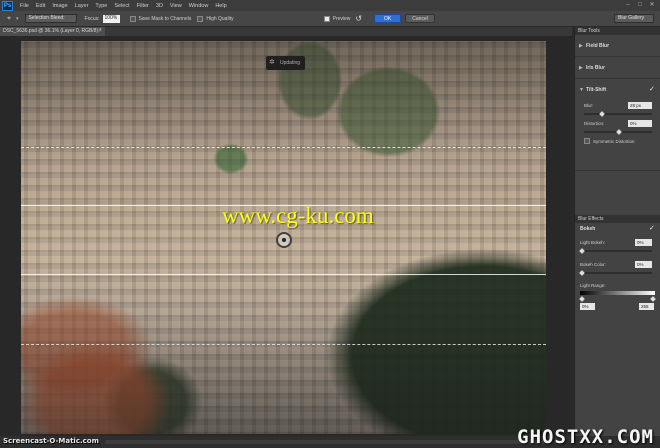 This screenshot has width=660, height=448. Describe the element at coordinates (17, 19) in the screenshot. I see `tool-dropdown-icon: ▾` at that location.